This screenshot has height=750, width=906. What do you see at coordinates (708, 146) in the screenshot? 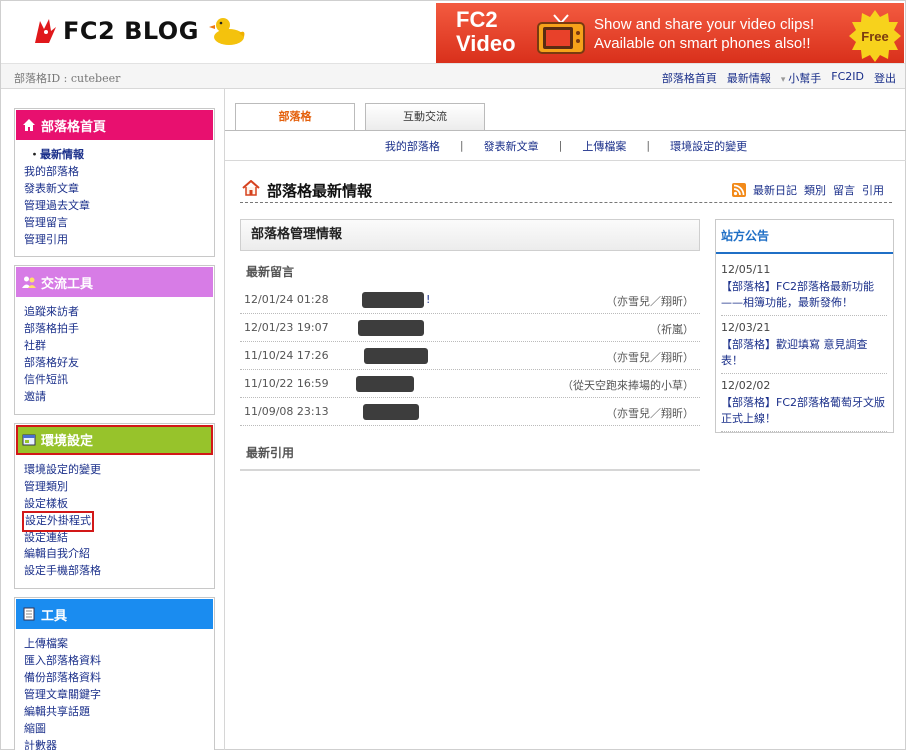
I see `subnav-change-settings: 環境設定的變更` at bounding box center [708, 146].